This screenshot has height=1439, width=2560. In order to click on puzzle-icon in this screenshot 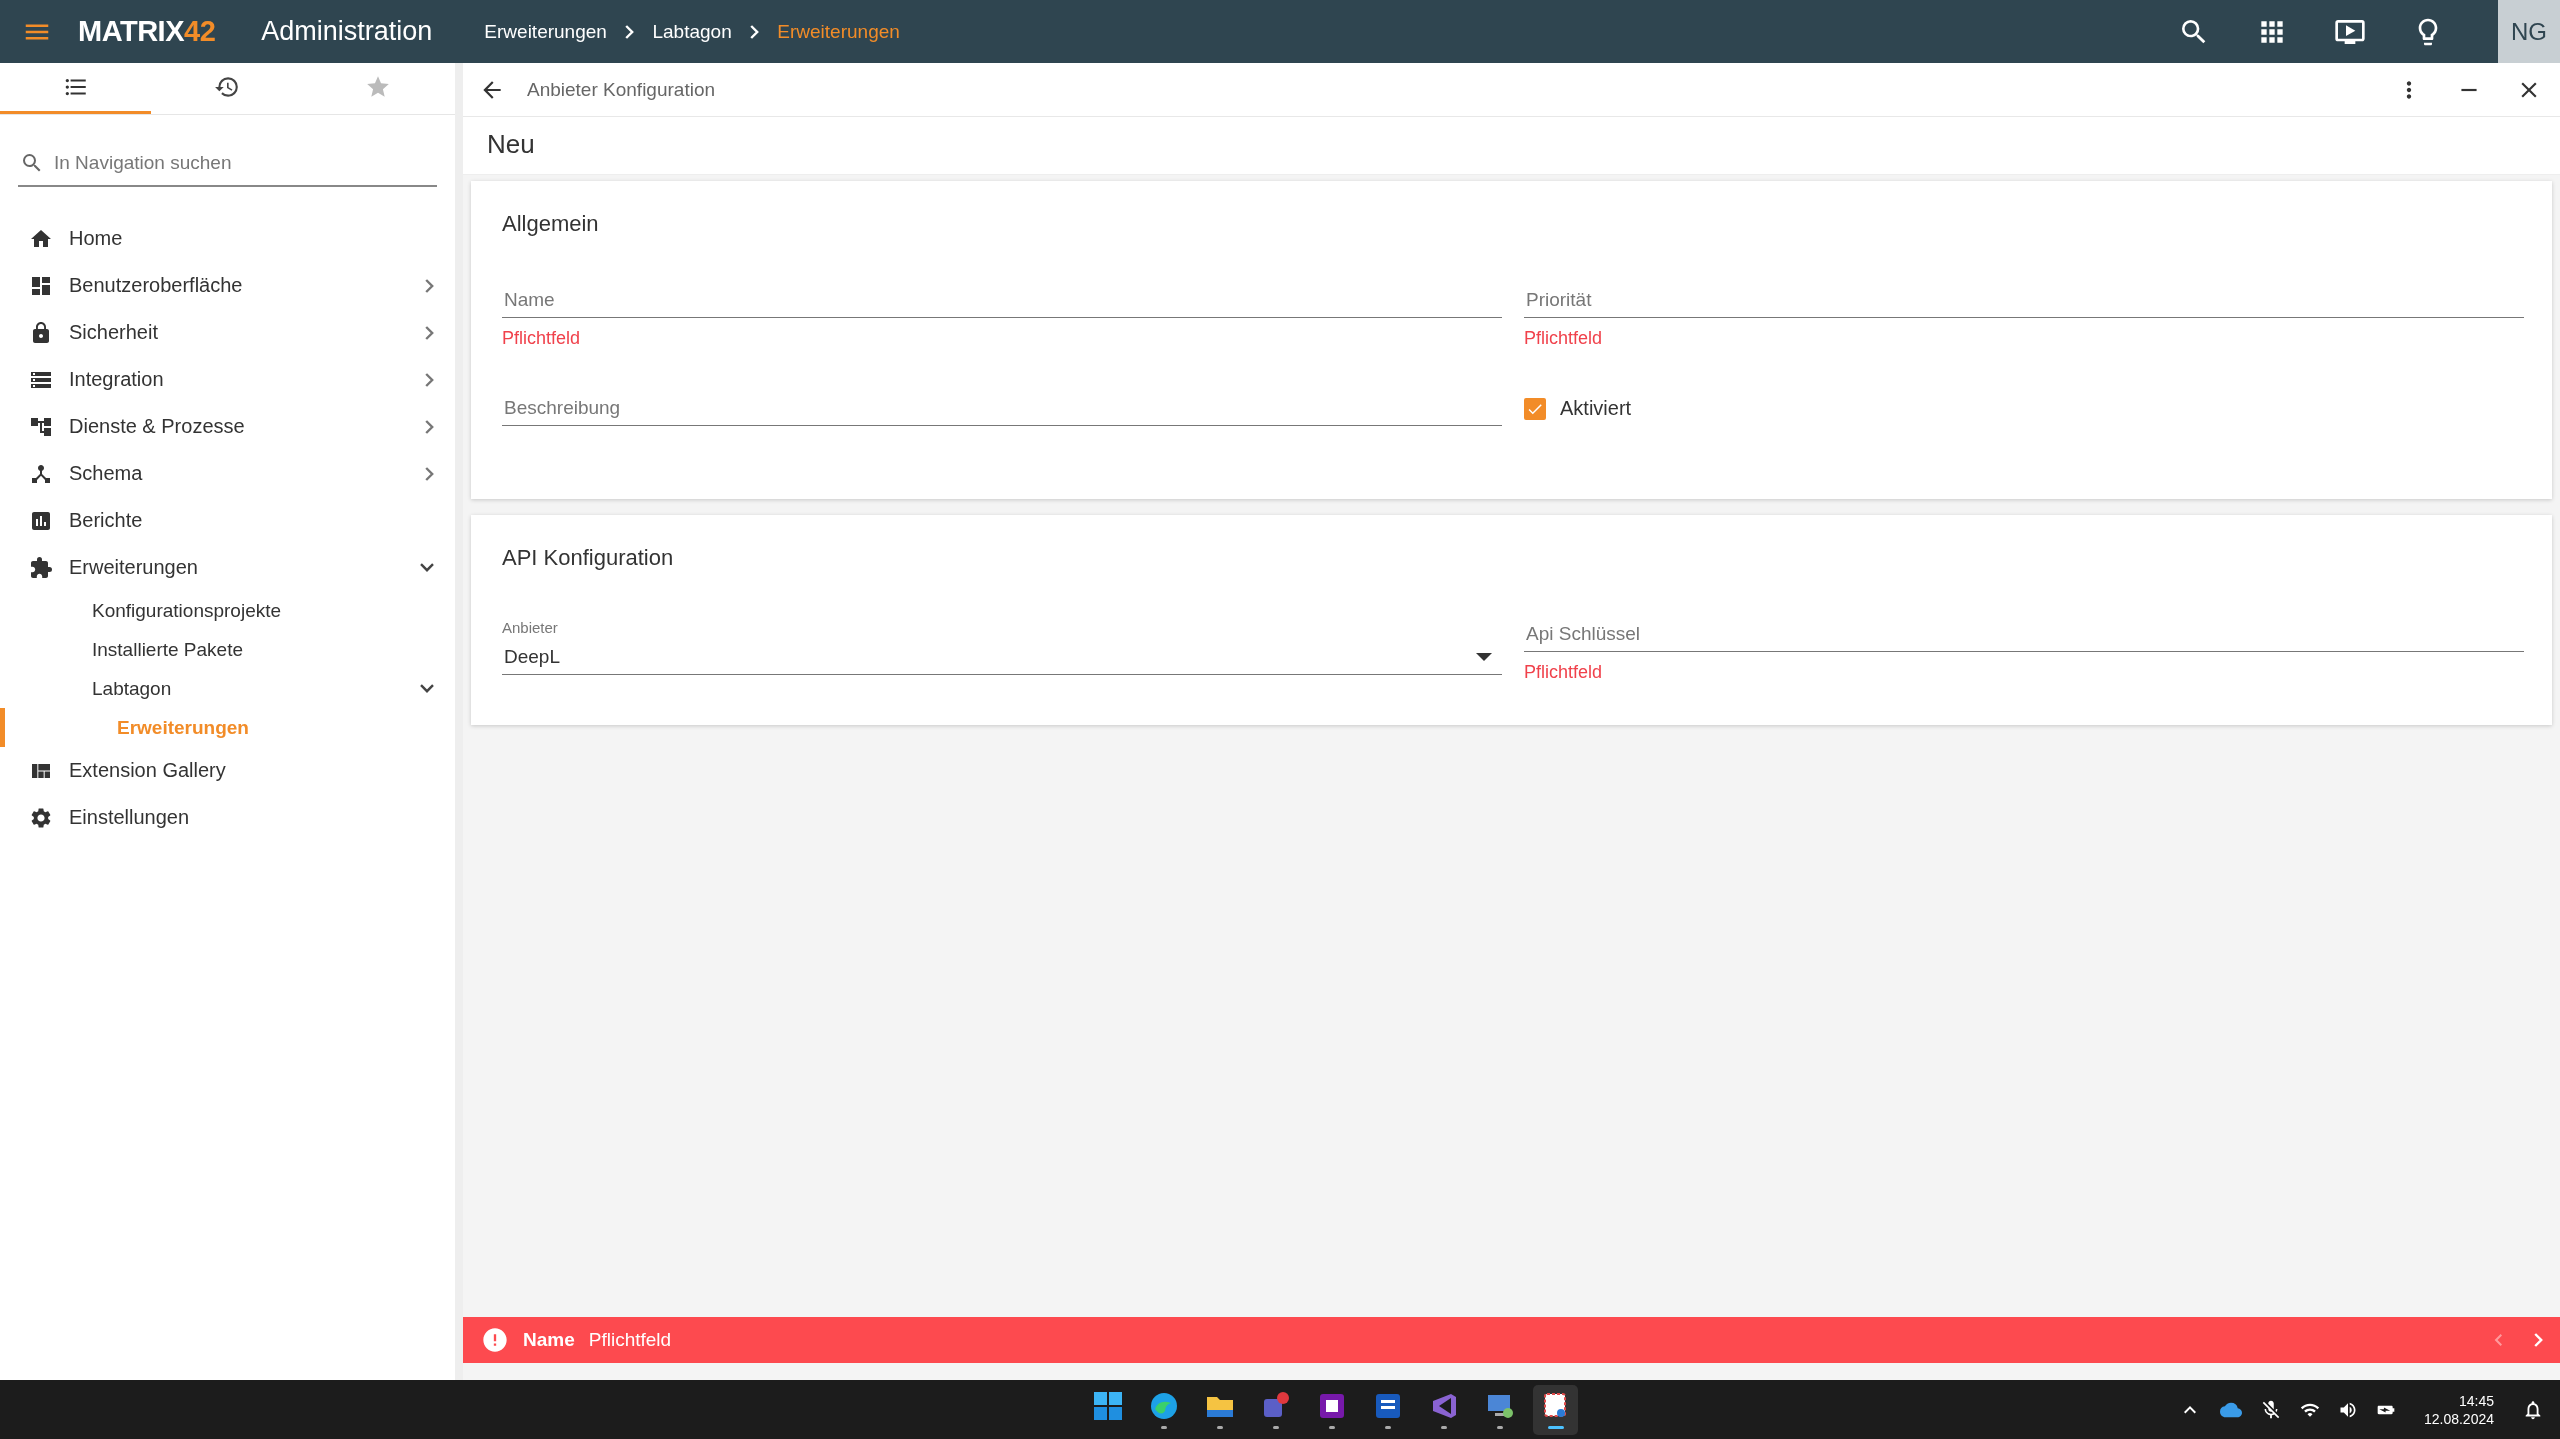, I will do `click(41, 567)`.